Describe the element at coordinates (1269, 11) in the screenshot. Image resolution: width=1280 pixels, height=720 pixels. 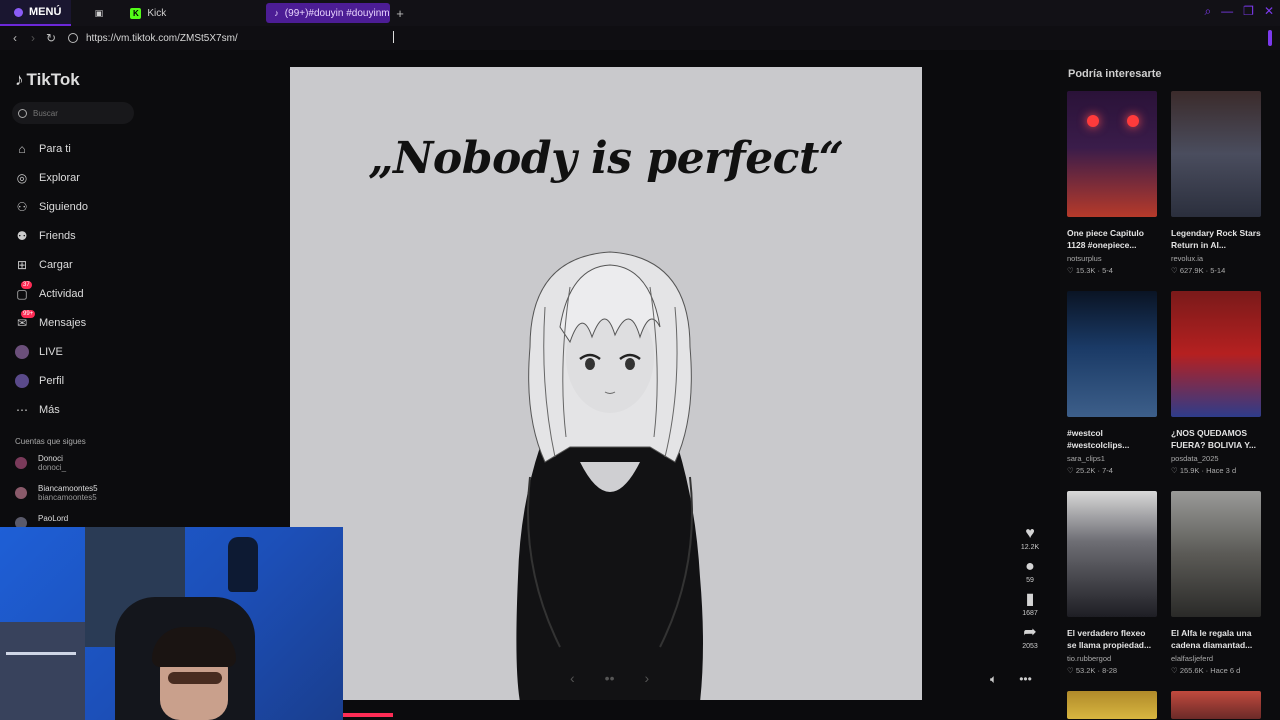
I see `close-icon: ✕` at that location.